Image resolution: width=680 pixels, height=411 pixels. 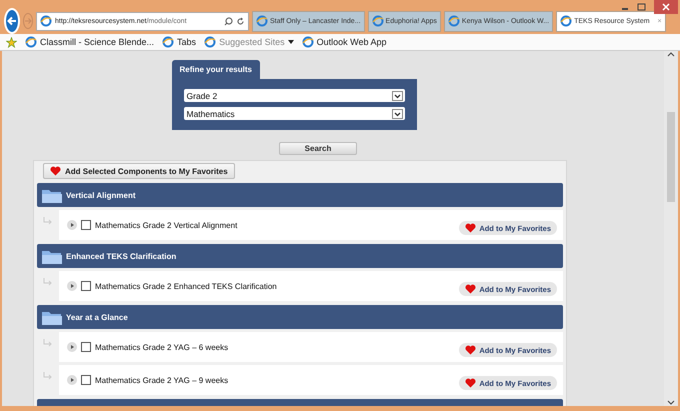 I want to click on dropdown-select: Grade 2, so click(x=294, y=95).